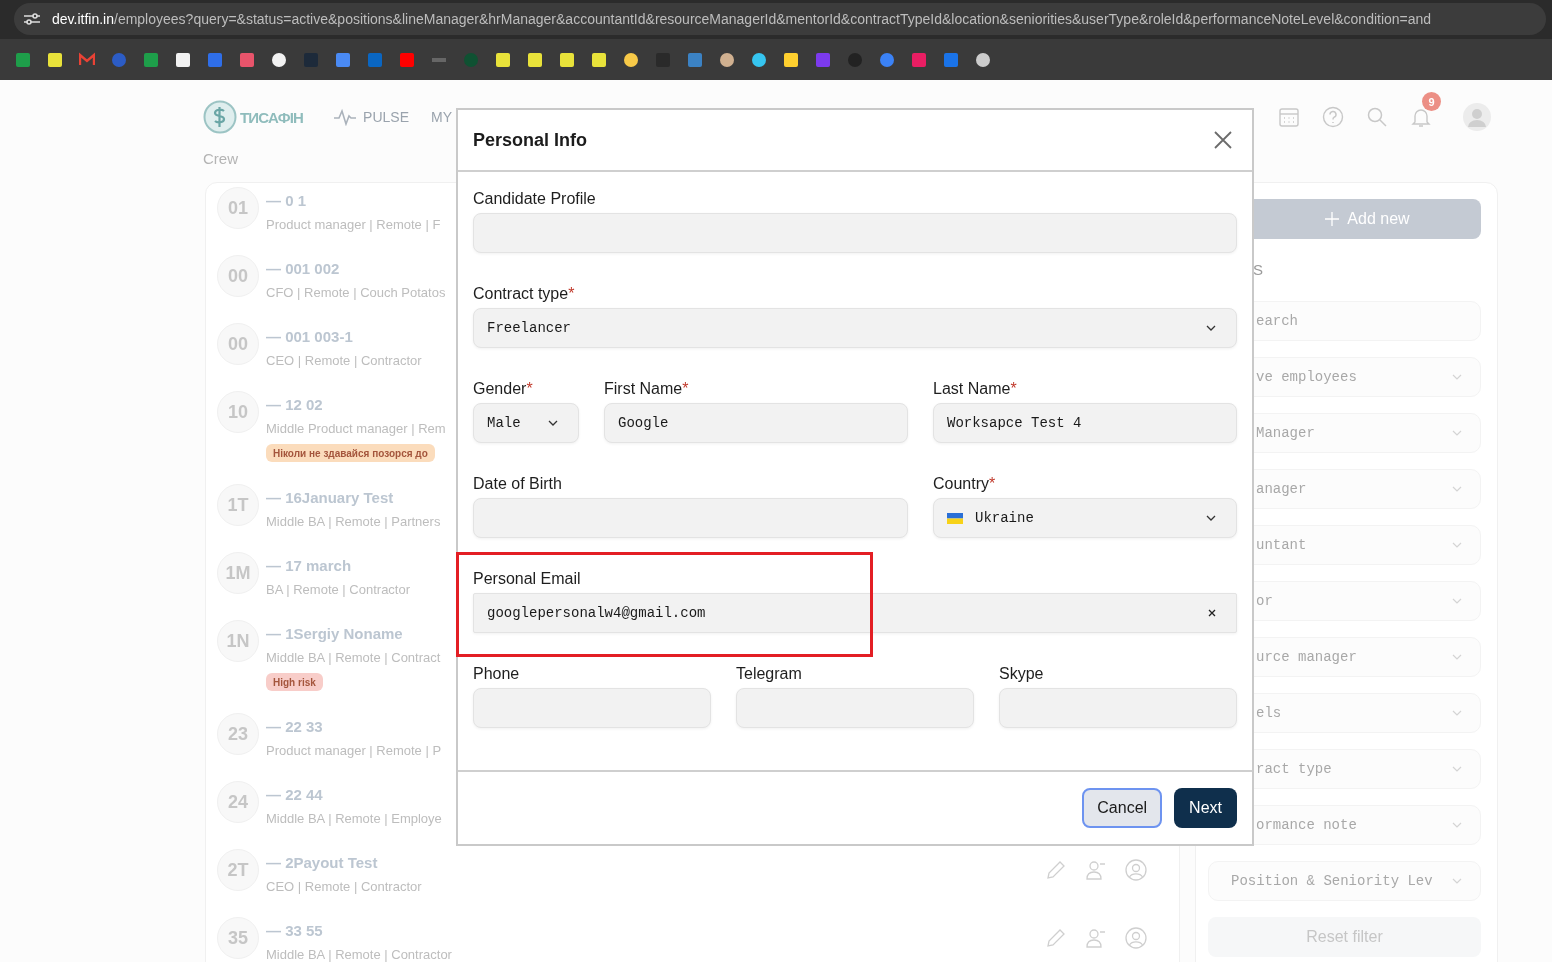 This screenshot has height=962, width=1552. What do you see at coordinates (1344, 881) in the screenshot?
I see `filter-dropdown: Position & Seniority Lev` at bounding box center [1344, 881].